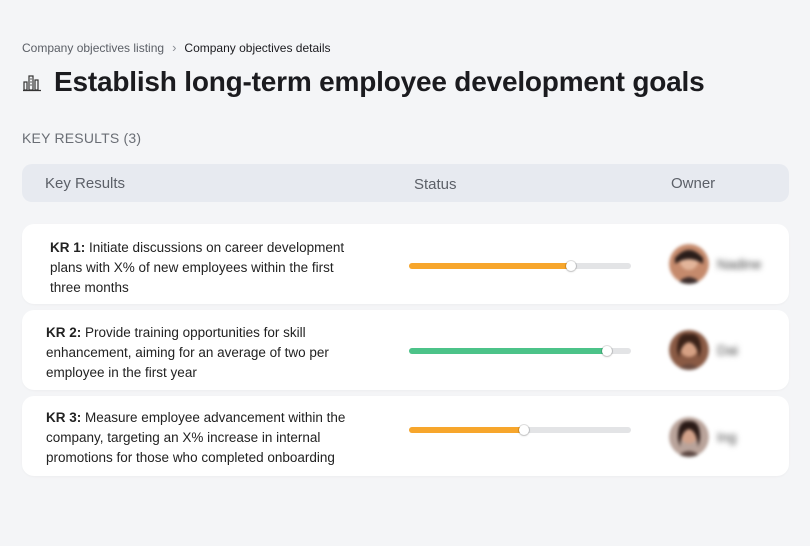  Describe the element at coordinates (64, 417) in the screenshot. I see `key-result-label: KR 3:` at that location.